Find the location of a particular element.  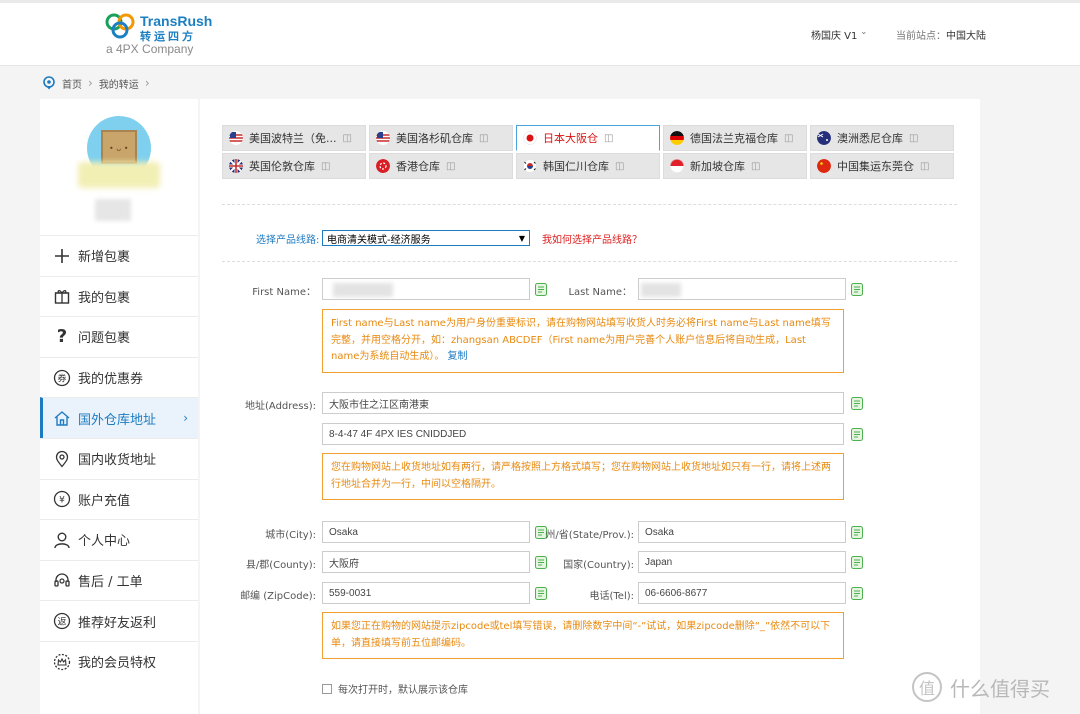

tab-uk-london: 英国伦敦仓库 ◫ is located at coordinates (294, 166).